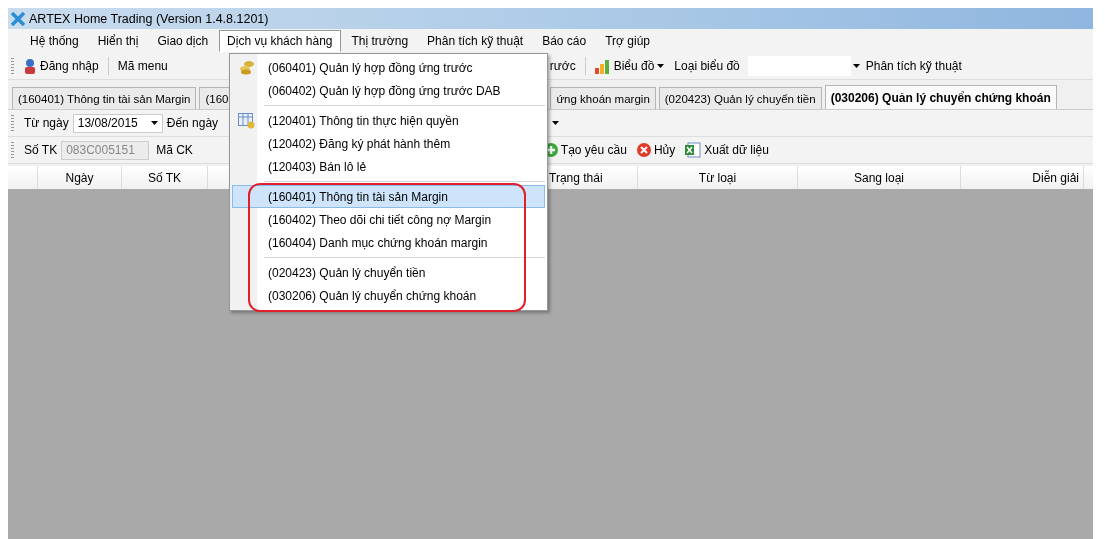  Describe the element at coordinates (192, 123) in the screenshot. I see `to-date-label: Đến ngày` at that location.